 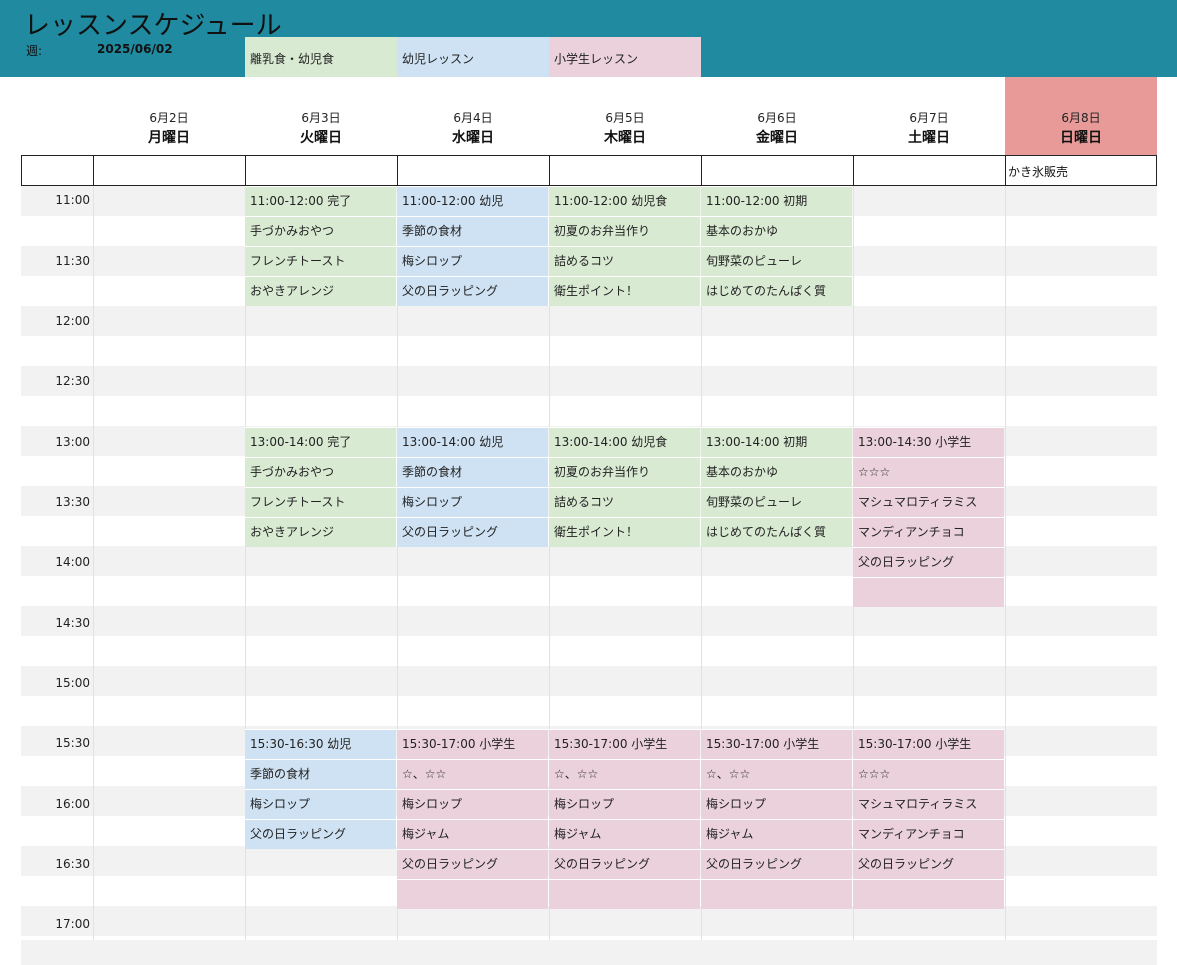 I want to click on all-day-row, so click(x=589, y=170).